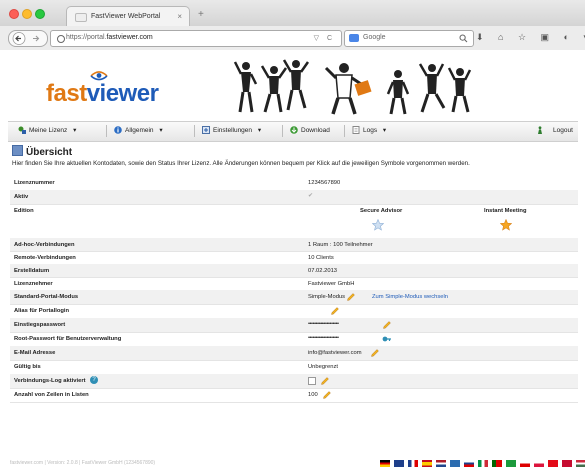 The image size is (585, 475). What do you see at coordinates (17, 150) in the screenshot?
I see `overview-icon` at bounding box center [17, 150].